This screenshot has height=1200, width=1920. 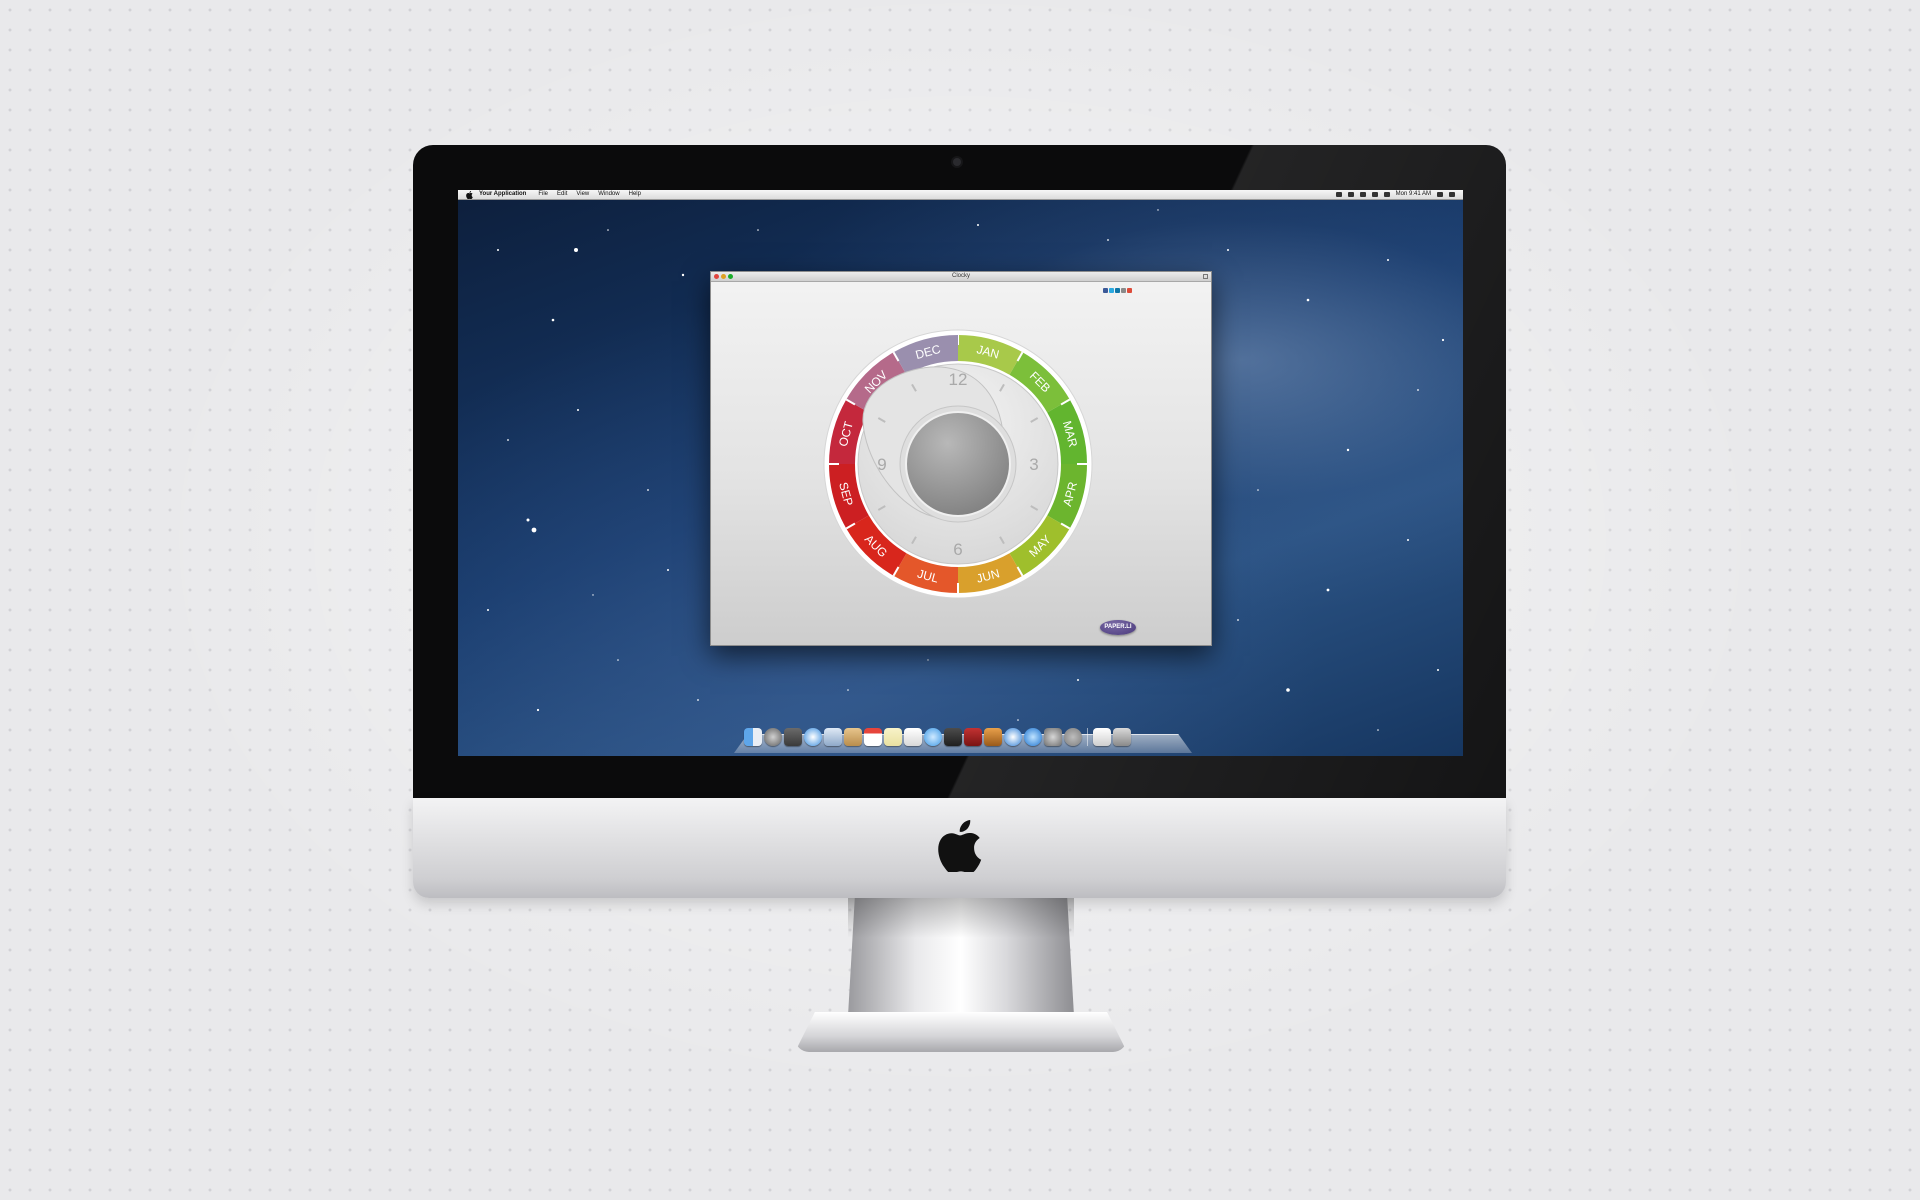 I want to click on linkedin-icon, so click(x=1117, y=290).